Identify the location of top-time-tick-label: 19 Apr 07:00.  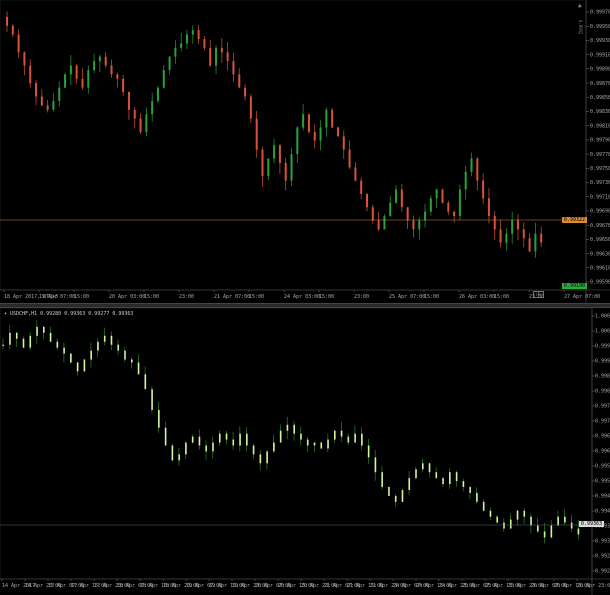
(57, 297).